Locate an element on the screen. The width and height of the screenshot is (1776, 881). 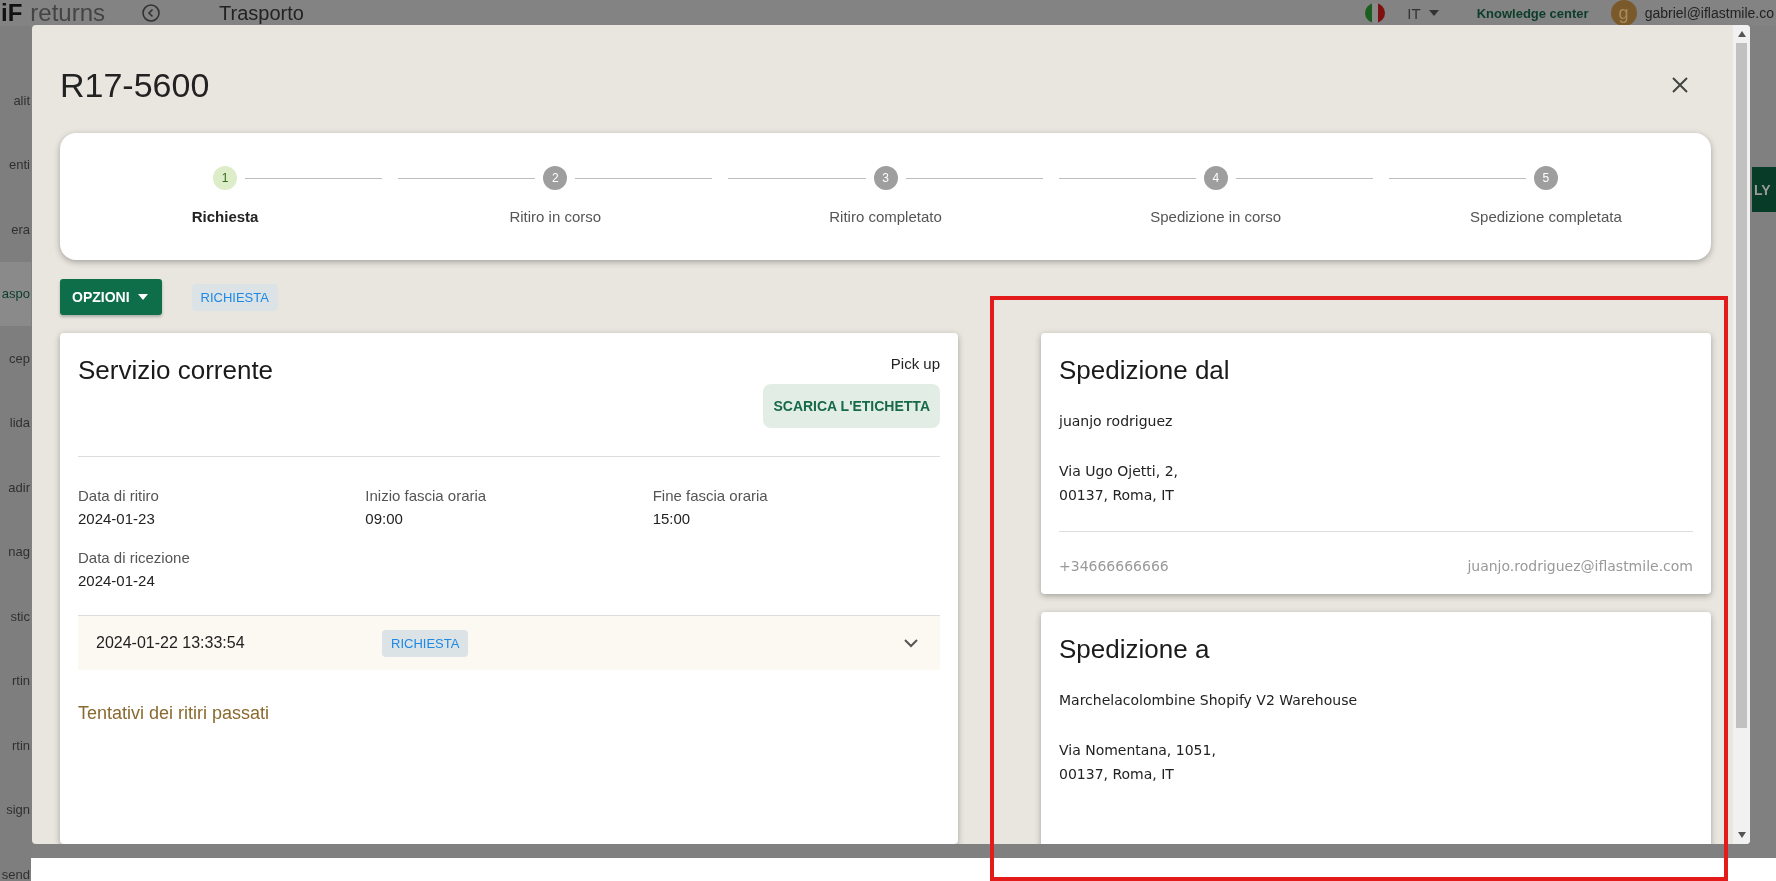
chevron-icon is located at coordinates (911, 643).